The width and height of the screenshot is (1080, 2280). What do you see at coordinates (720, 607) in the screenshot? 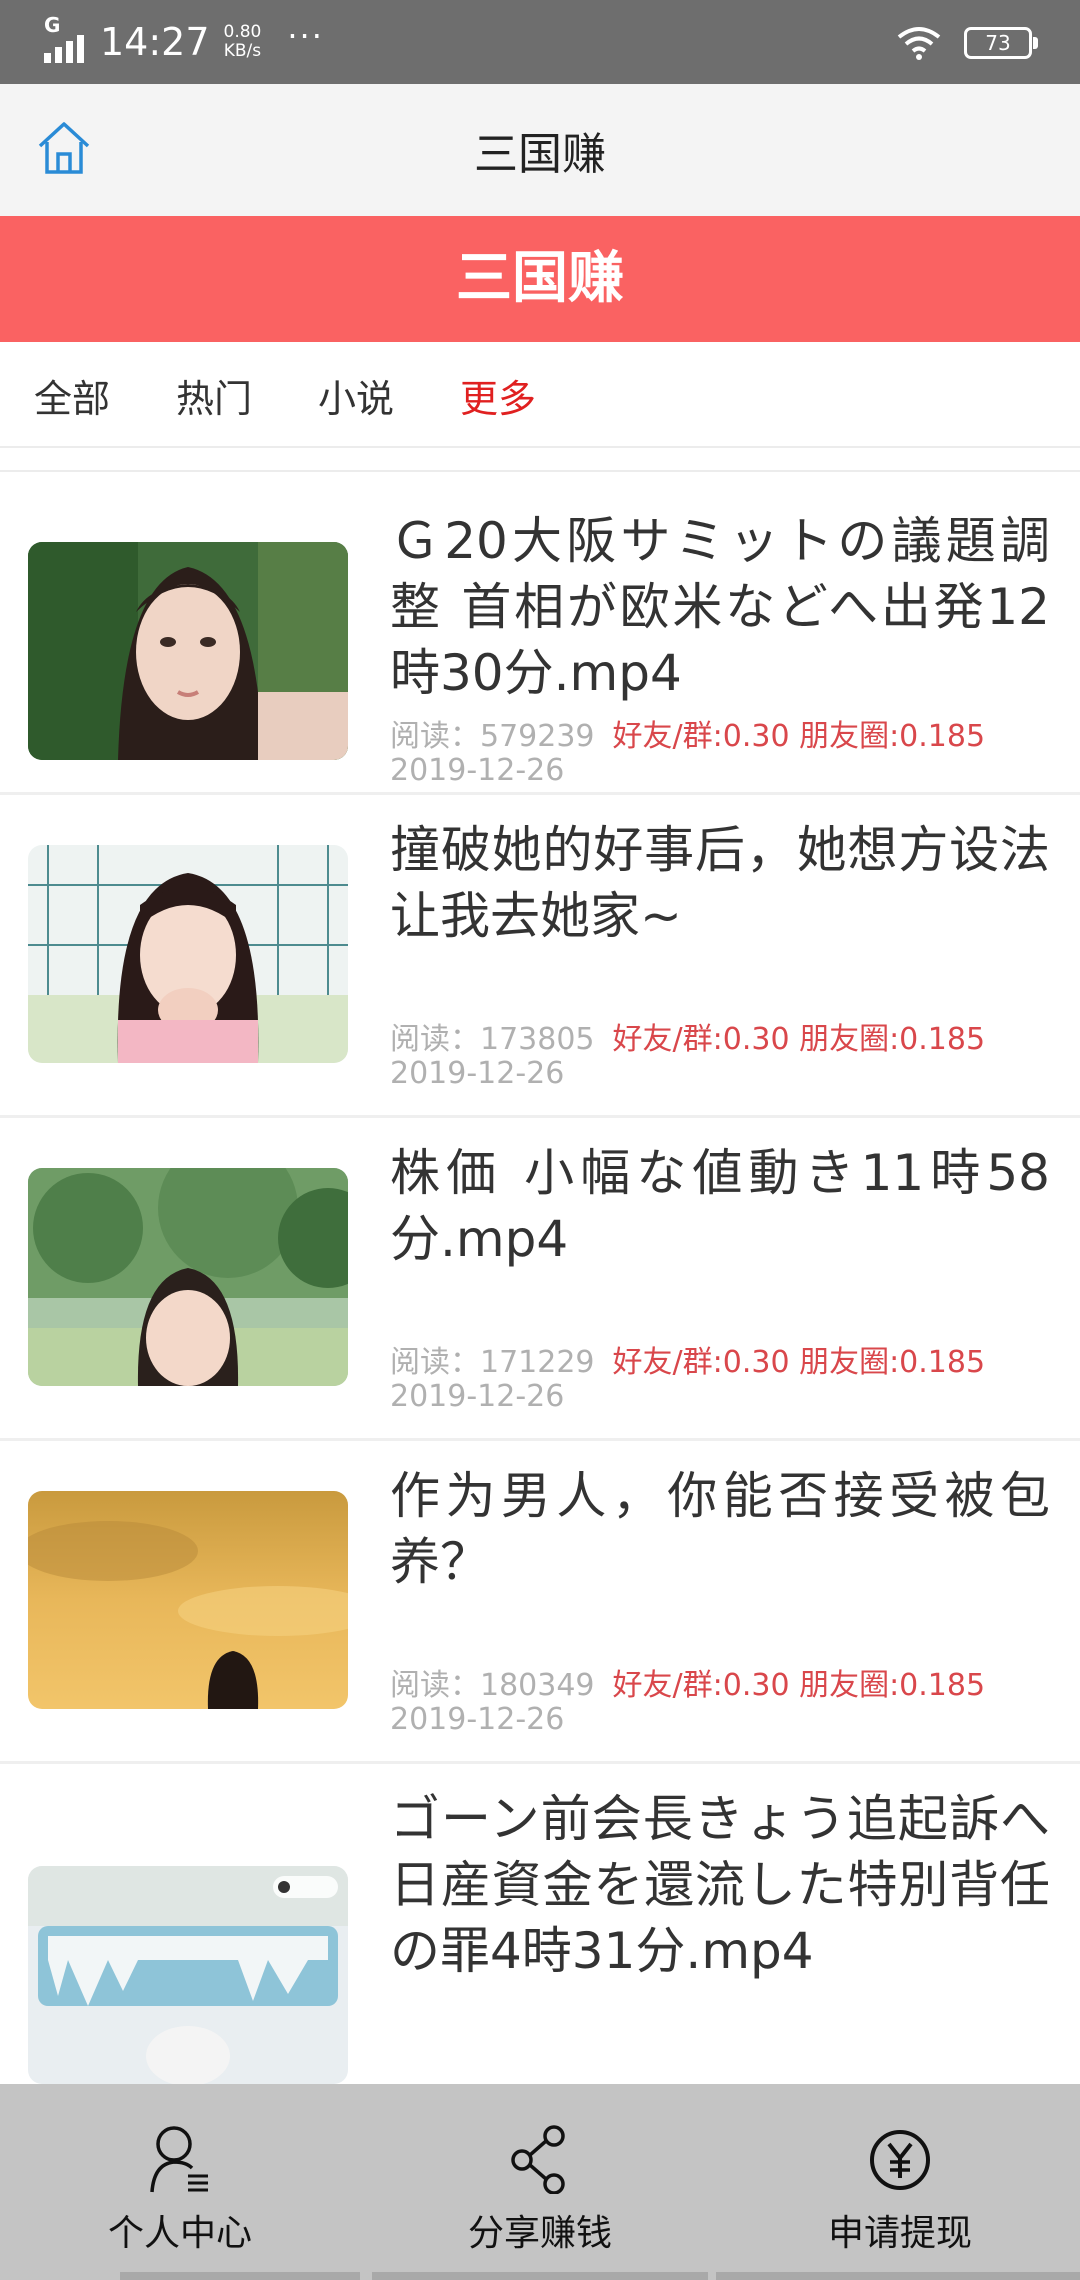
I see `article-title: Ｇ20大阪サミットの議題調整 首相が欧米などへ出発12時30分.mp4` at bounding box center [720, 607].